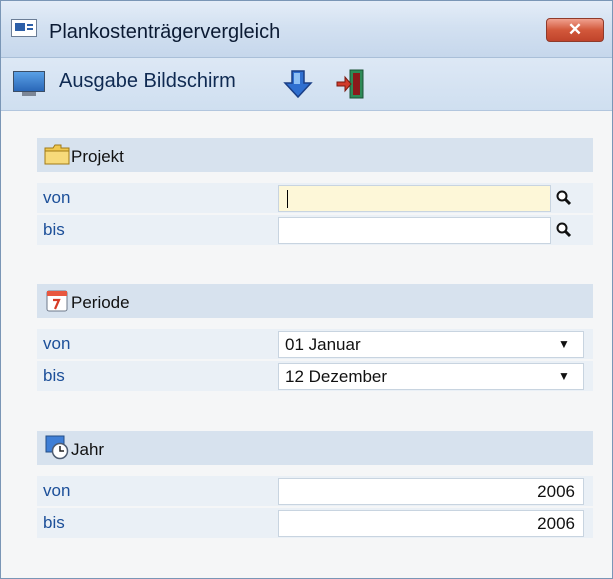 The height and width of the screenshot is (579, 613). What do you see at coordinates (298, 84) in the screenshot?
I see `arrow-down-icon` at bounding box center [298, 84].